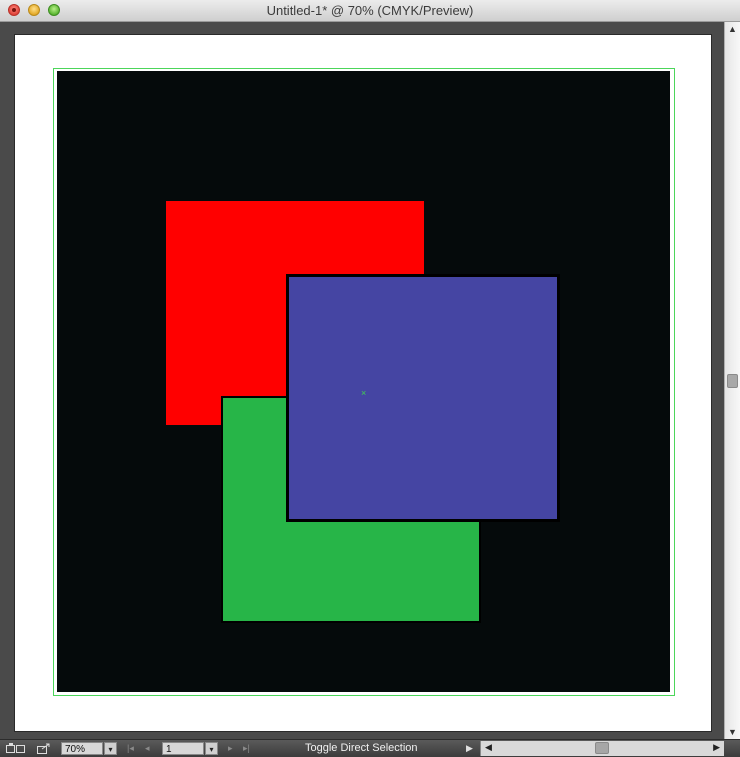  I want to click on horizontal-scroll-thumb, so click(602, 748).